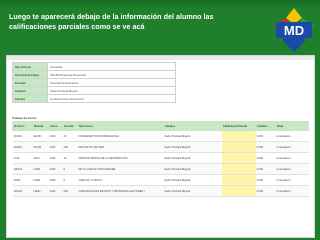 The image size is (320, 240). What do you see at coordinates (111, 66) in the screenshot?
I see `info-value: Contenido` at bounding box center [111, 66].